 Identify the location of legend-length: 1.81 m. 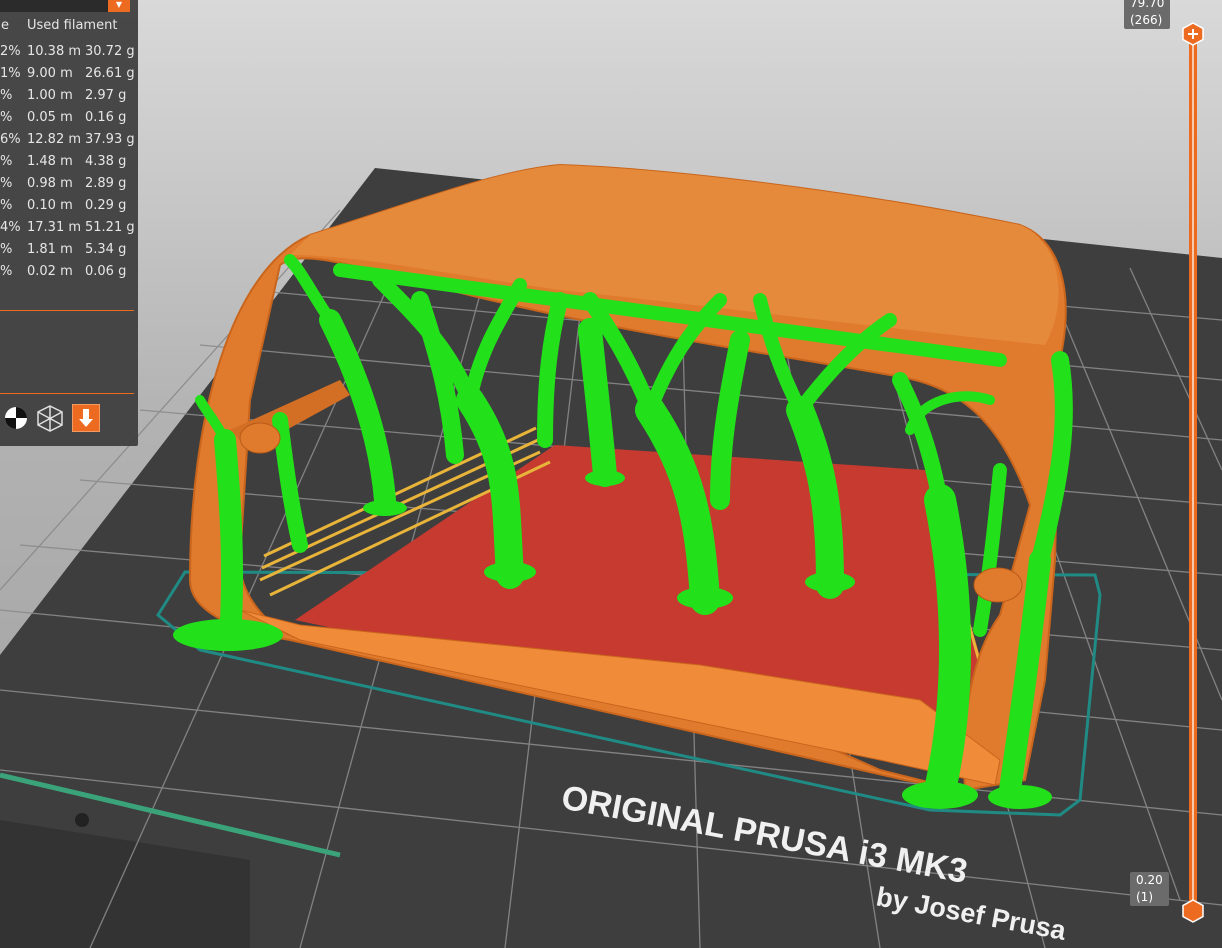
(50, 249).